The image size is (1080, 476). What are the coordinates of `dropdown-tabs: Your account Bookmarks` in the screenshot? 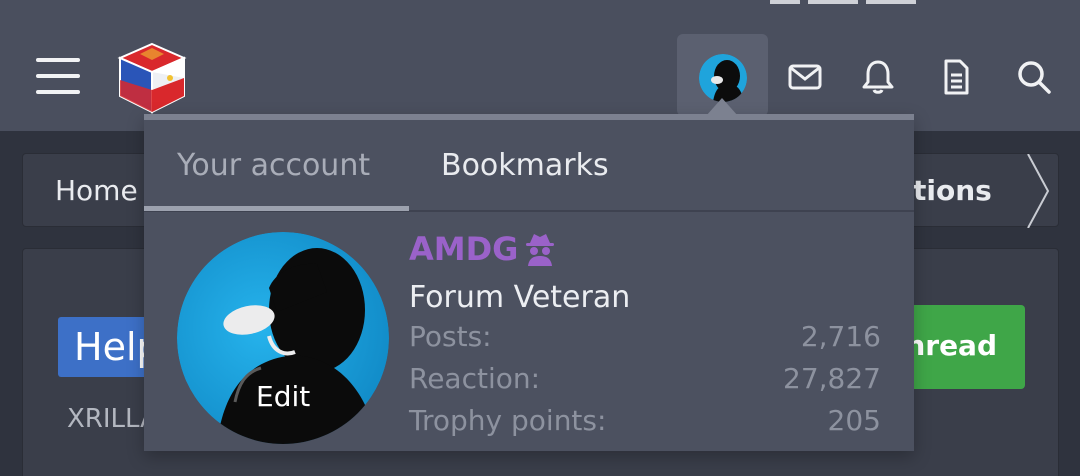 It's located at (529, 166).